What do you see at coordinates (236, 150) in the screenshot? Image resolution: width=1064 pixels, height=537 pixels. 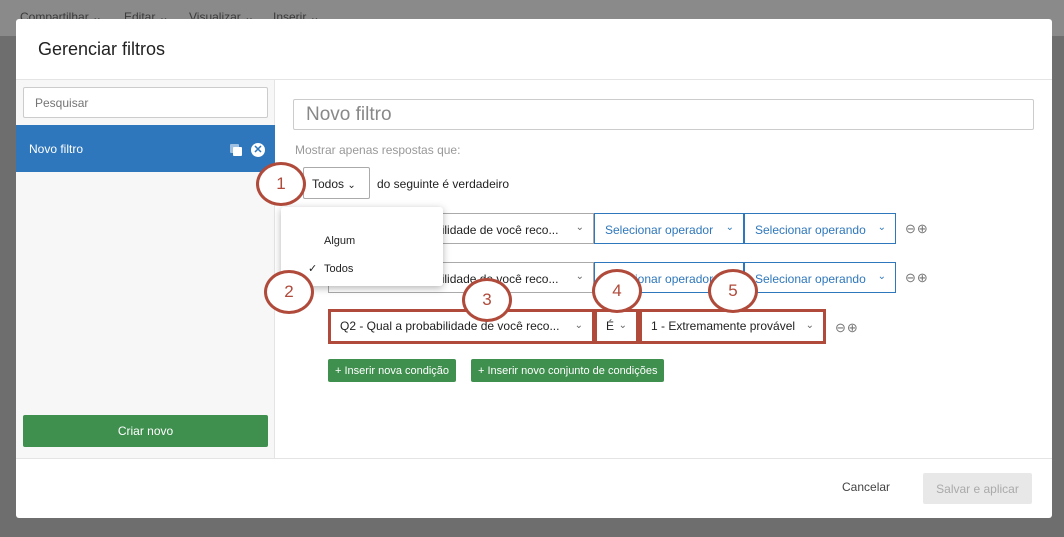 I see `copy-icon` at bounding box center [236, 150].